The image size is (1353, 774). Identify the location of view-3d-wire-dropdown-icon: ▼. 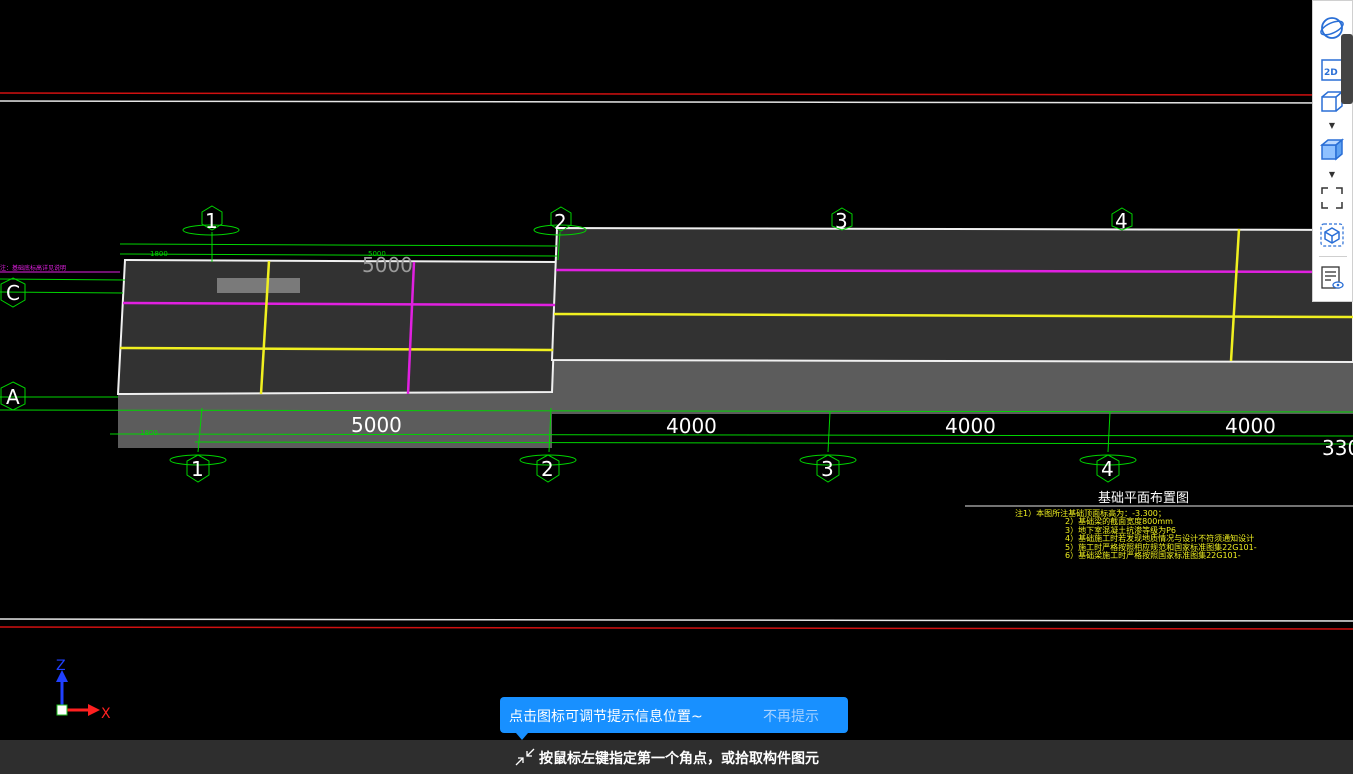
(1332, 126).